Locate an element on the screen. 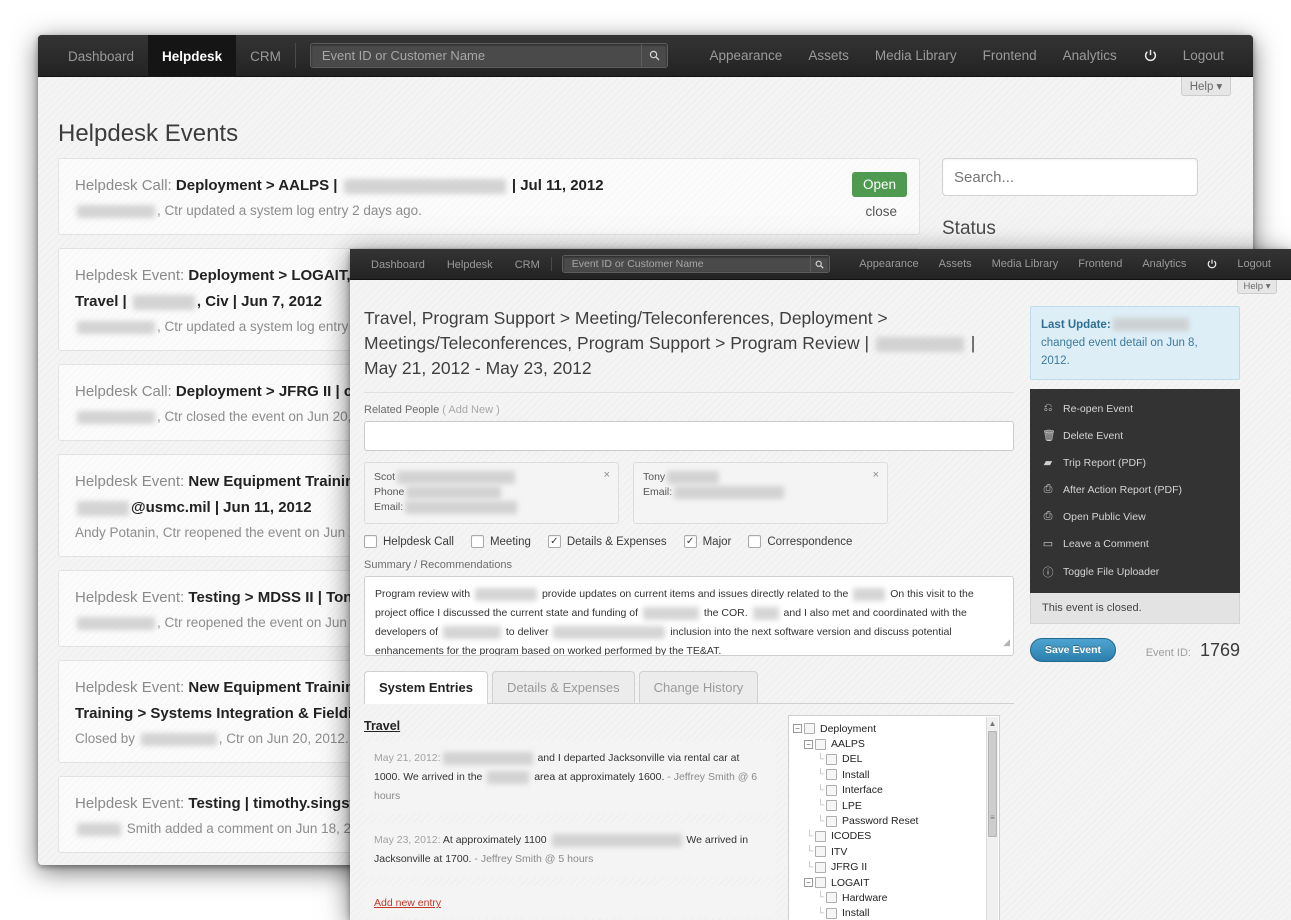 The image size is (1291, 920). action-toggle-file-uploader: ⓘ Toggle File Uploader is located at coordinates (1135, 572).